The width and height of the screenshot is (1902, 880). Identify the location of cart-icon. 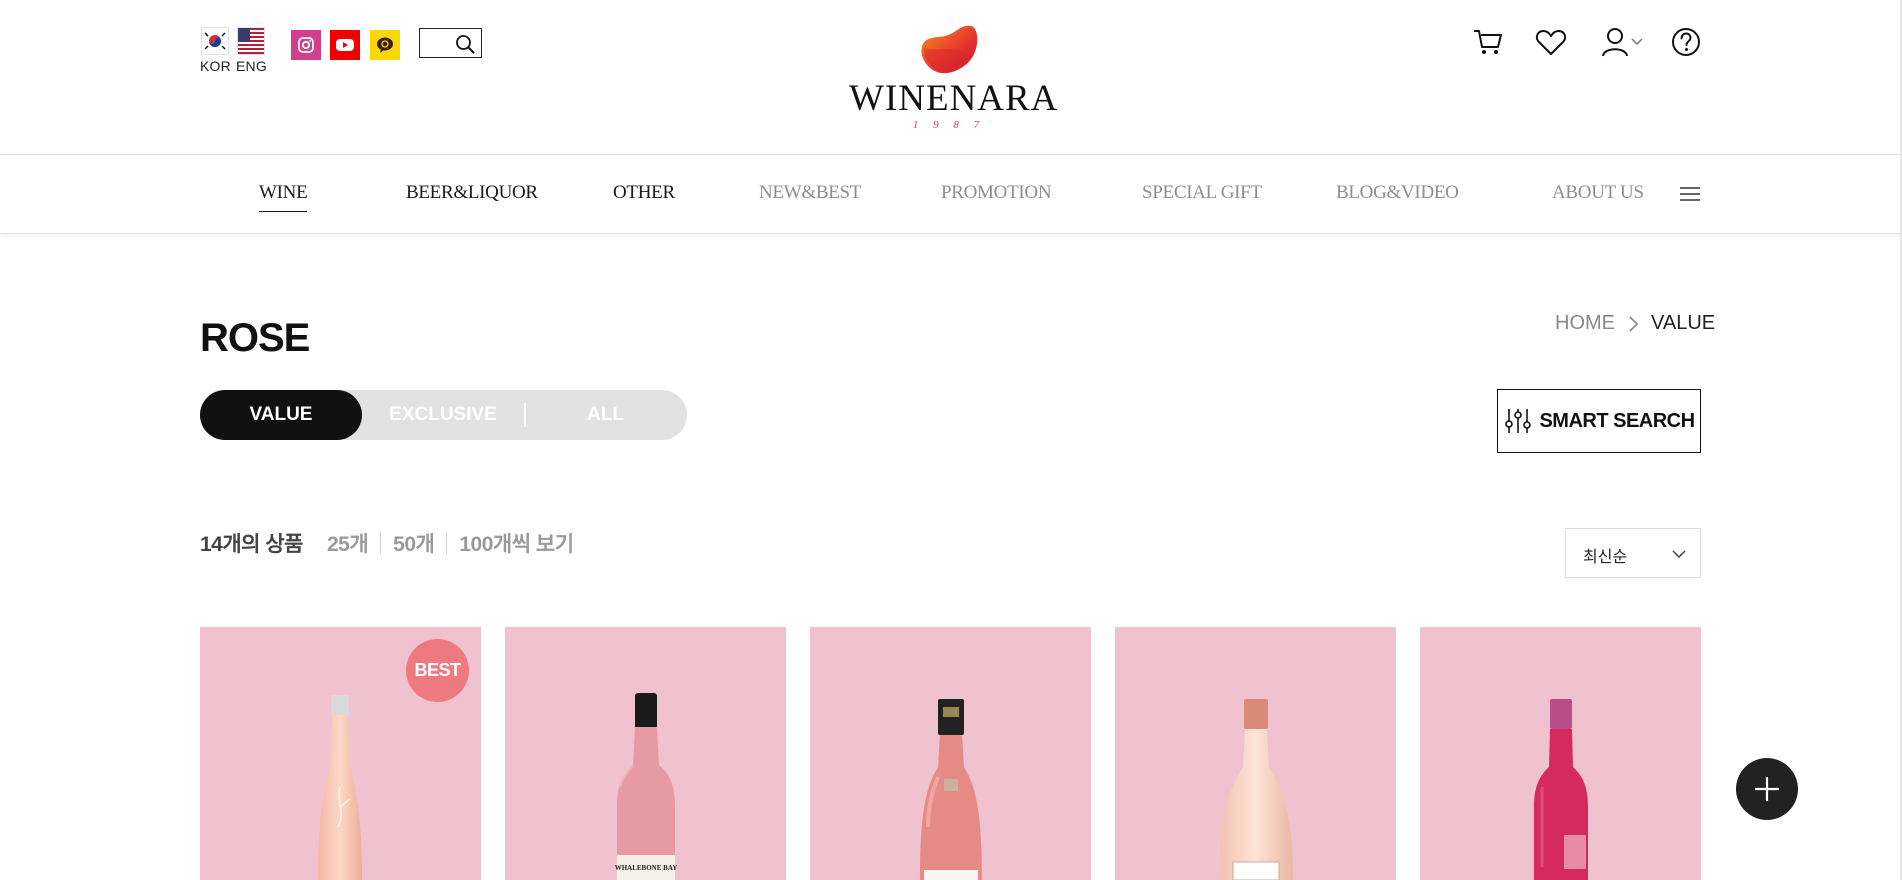
(1488, 42).